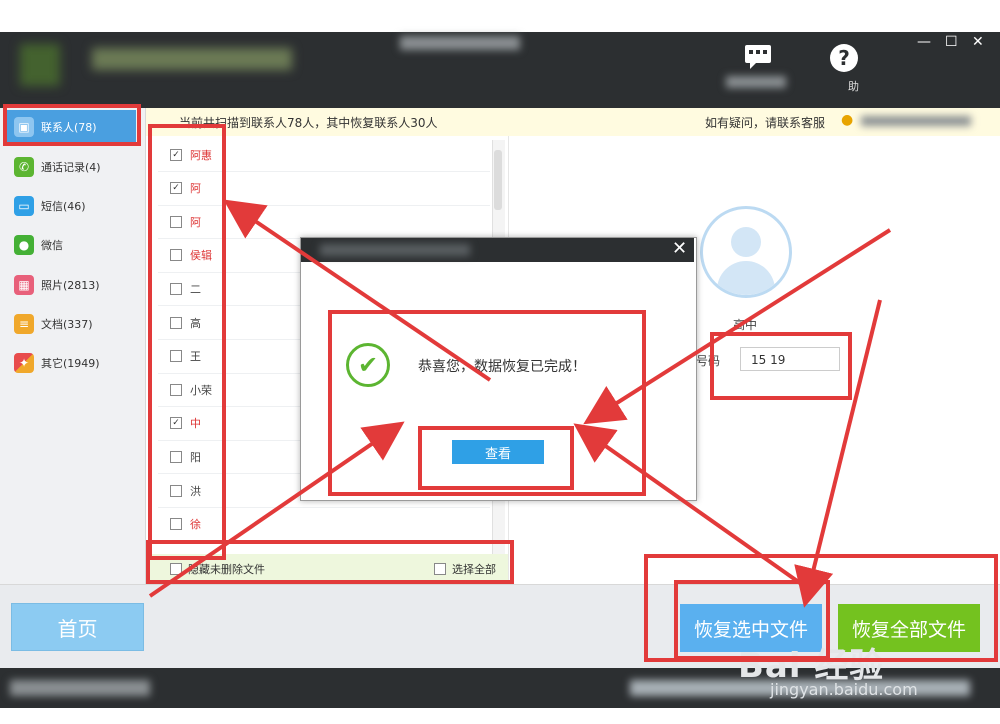 This screenshot has width=1000, height=724. I want to click on arrow-to-restore-selected, so click(838, 453).